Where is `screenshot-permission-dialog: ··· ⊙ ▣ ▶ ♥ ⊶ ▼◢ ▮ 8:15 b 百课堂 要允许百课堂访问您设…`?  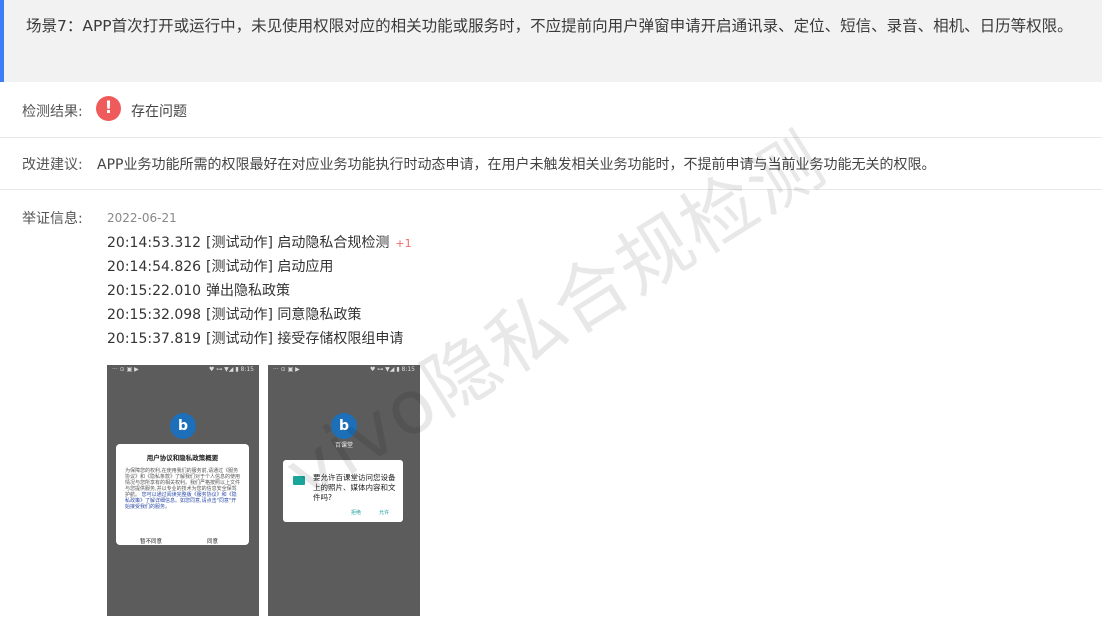
screenshot-permission-dialog: ··· ⊙ ▣ ▶ ♥ ⊶ ▼◢ ▮ 8:15 b 百课堂 要允许百课堂访问您设… is located at coordinates (344, 490).